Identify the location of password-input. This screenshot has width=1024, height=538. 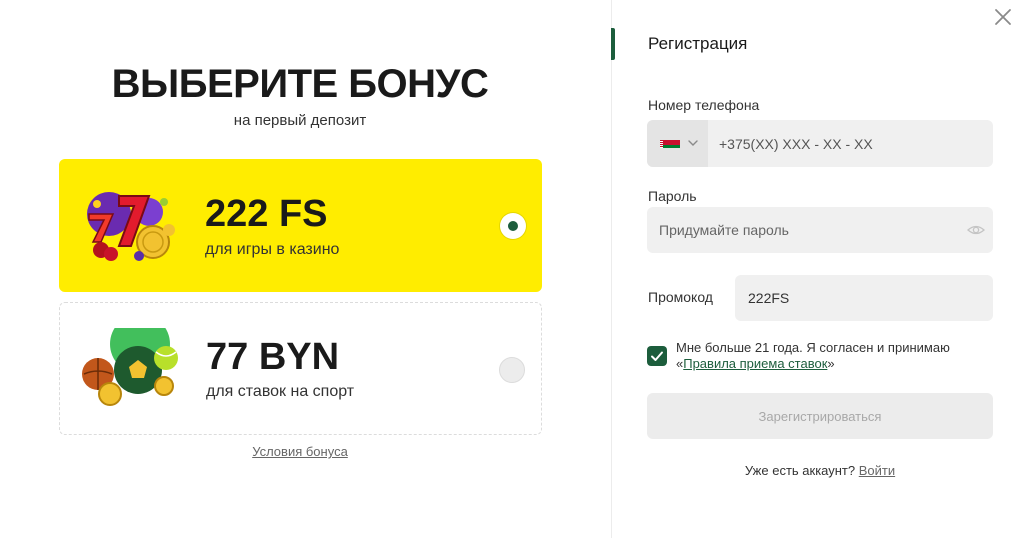
(802, 230).